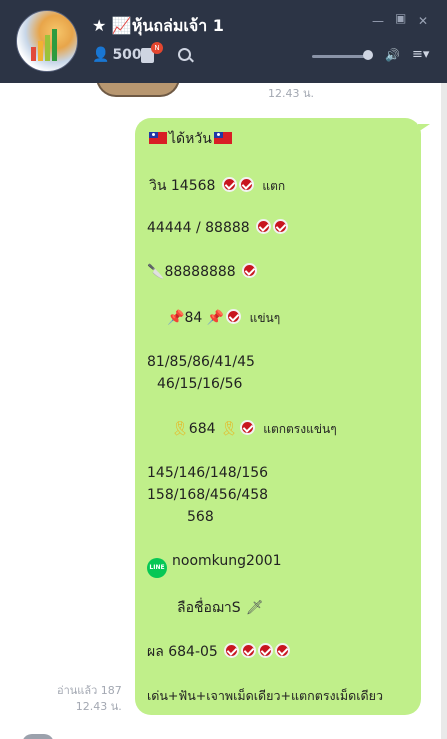 The image size is (447, 739). Describe the element at coordinates (254, 608) in the screenshot. I see `dagger-icon: 🗡` at that location.